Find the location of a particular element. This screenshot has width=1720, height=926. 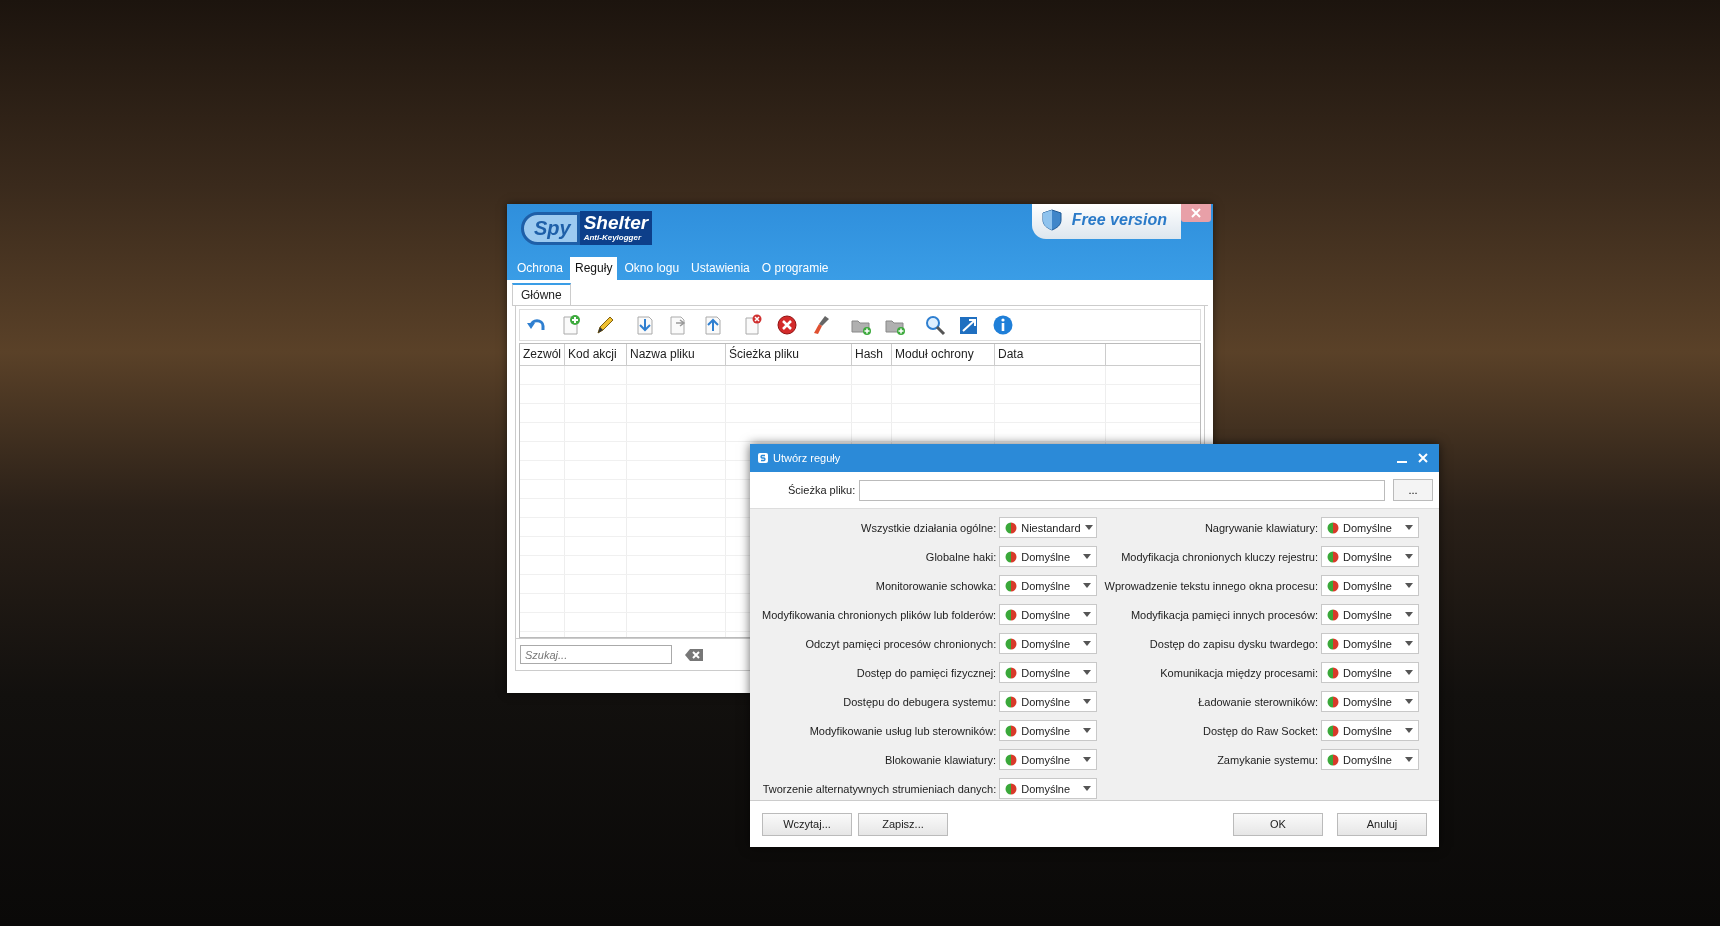

column-header: Kod akcji is located at coordinates (596, 354).